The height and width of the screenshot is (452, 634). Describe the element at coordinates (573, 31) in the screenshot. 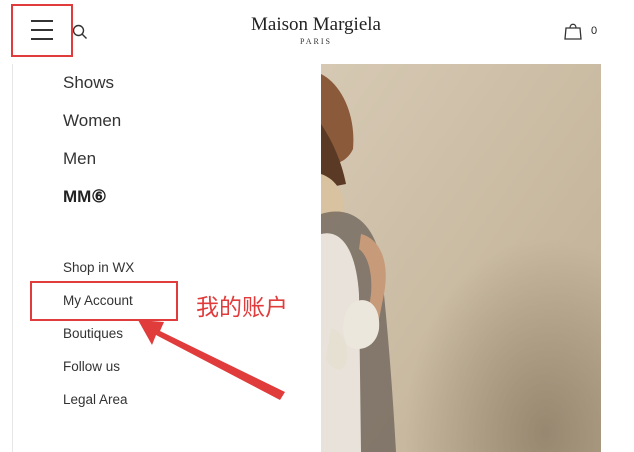

I see `shopping-bag-icon` at that location.